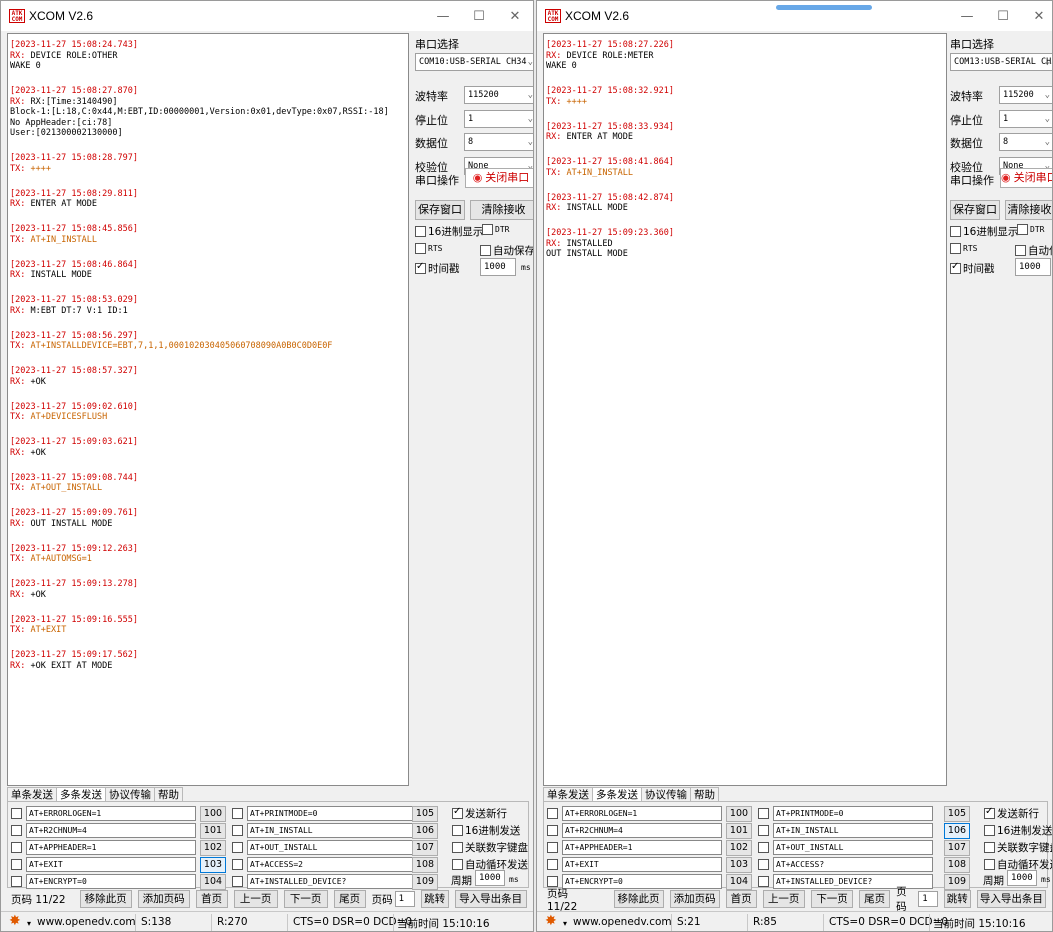 This screenshot has height=932, width=1053. What do you see at coordinates (853, 830) in the screenshot?
I see `cmd-input: AT+IN_INSTALL` at bounding box center [853, 830].